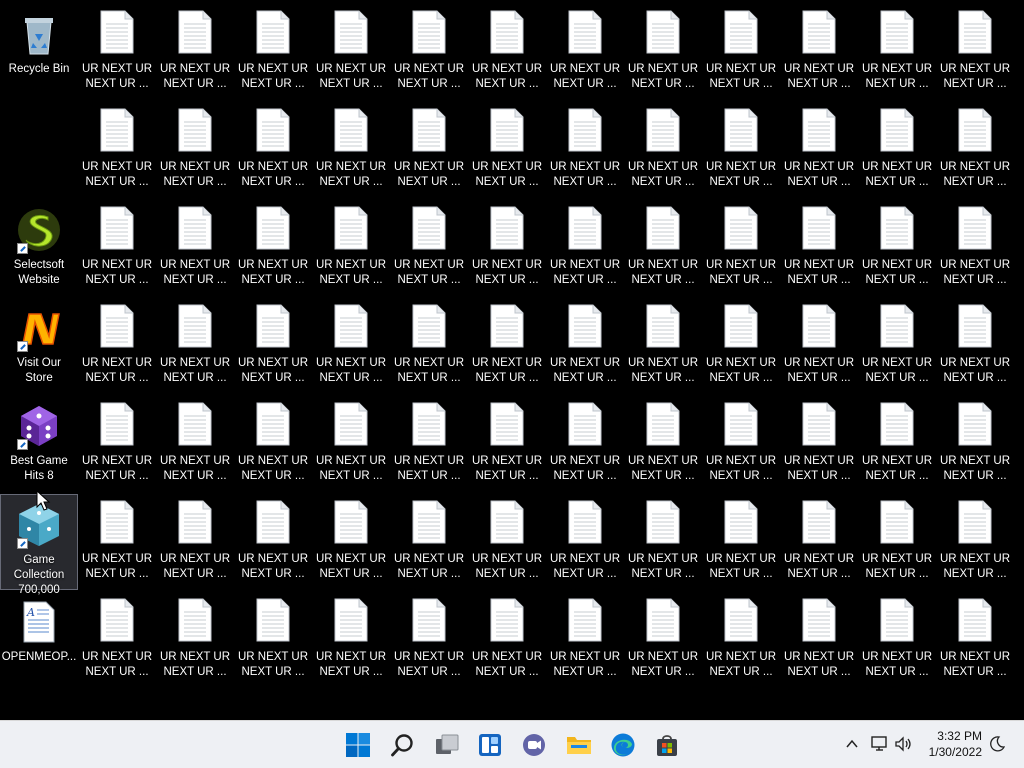 The image size is (1024, 768). Describe the element at coordinates (403, 745) in the screenshot. I see `search-button` at that location.